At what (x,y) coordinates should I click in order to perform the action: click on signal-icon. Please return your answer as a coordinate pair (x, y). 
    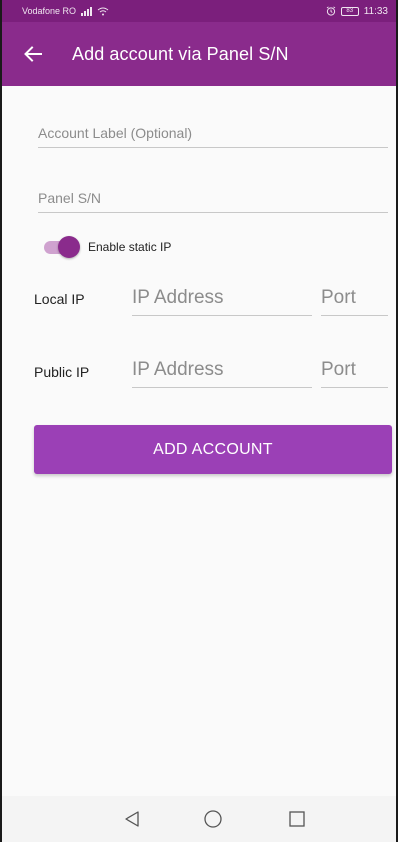
    Looking at the image, I should click on (87, 11).